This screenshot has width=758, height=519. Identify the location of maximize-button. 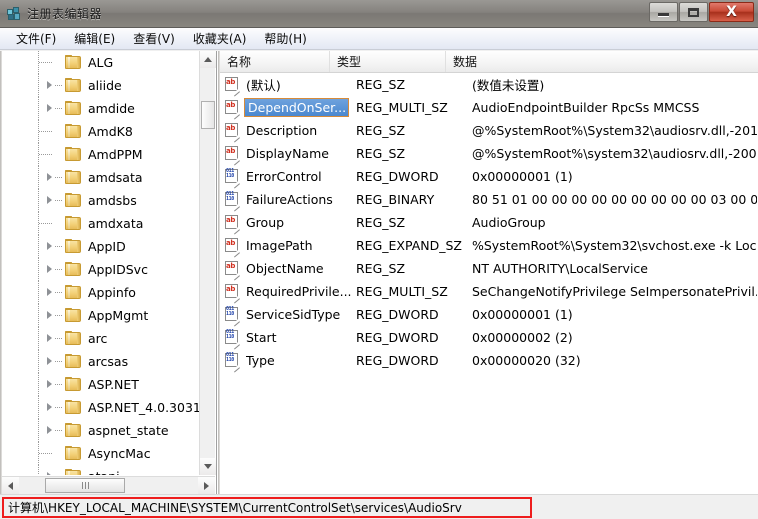
(693, 12).